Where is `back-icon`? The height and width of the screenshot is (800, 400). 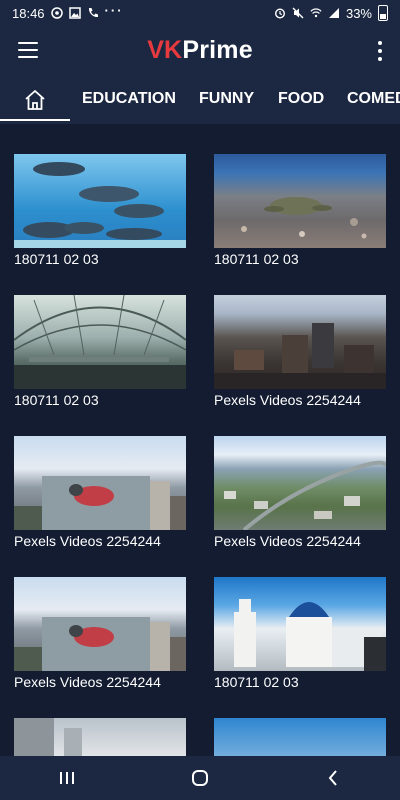 back-icon is located at coordinates (333, 778).